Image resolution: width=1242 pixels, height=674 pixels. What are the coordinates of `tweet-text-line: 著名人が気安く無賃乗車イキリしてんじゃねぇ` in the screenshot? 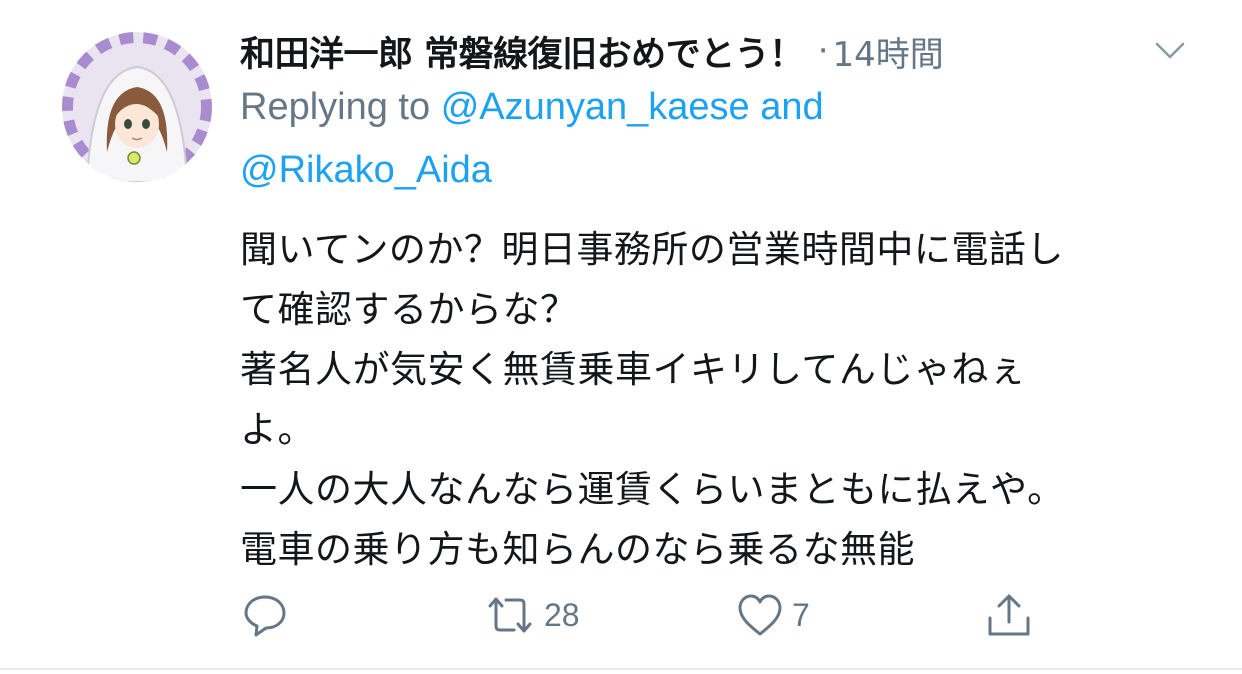 It's located at (633, 369).